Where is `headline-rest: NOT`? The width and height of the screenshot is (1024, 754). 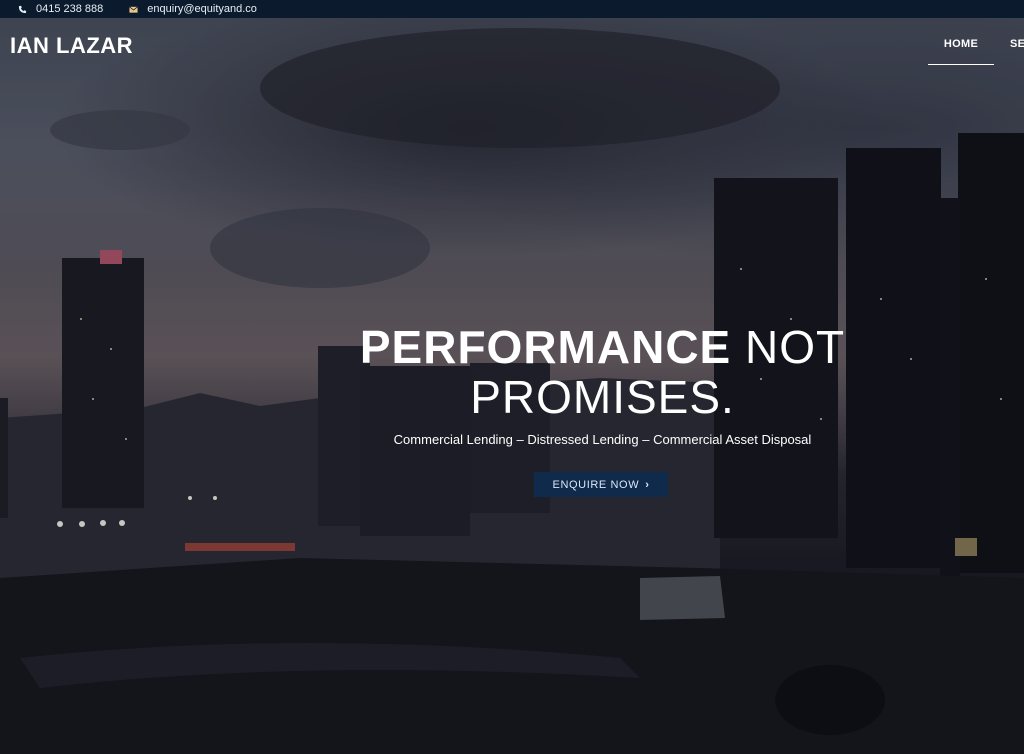
headline-rest: NOT is located at coordinates (788, 347).